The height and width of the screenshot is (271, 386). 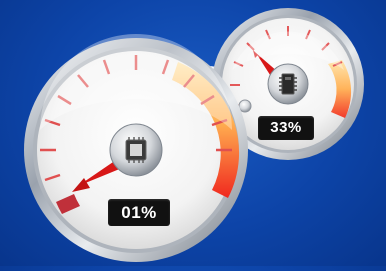 I want to click on cpu-chip-icon, so click(x=136, y=150).